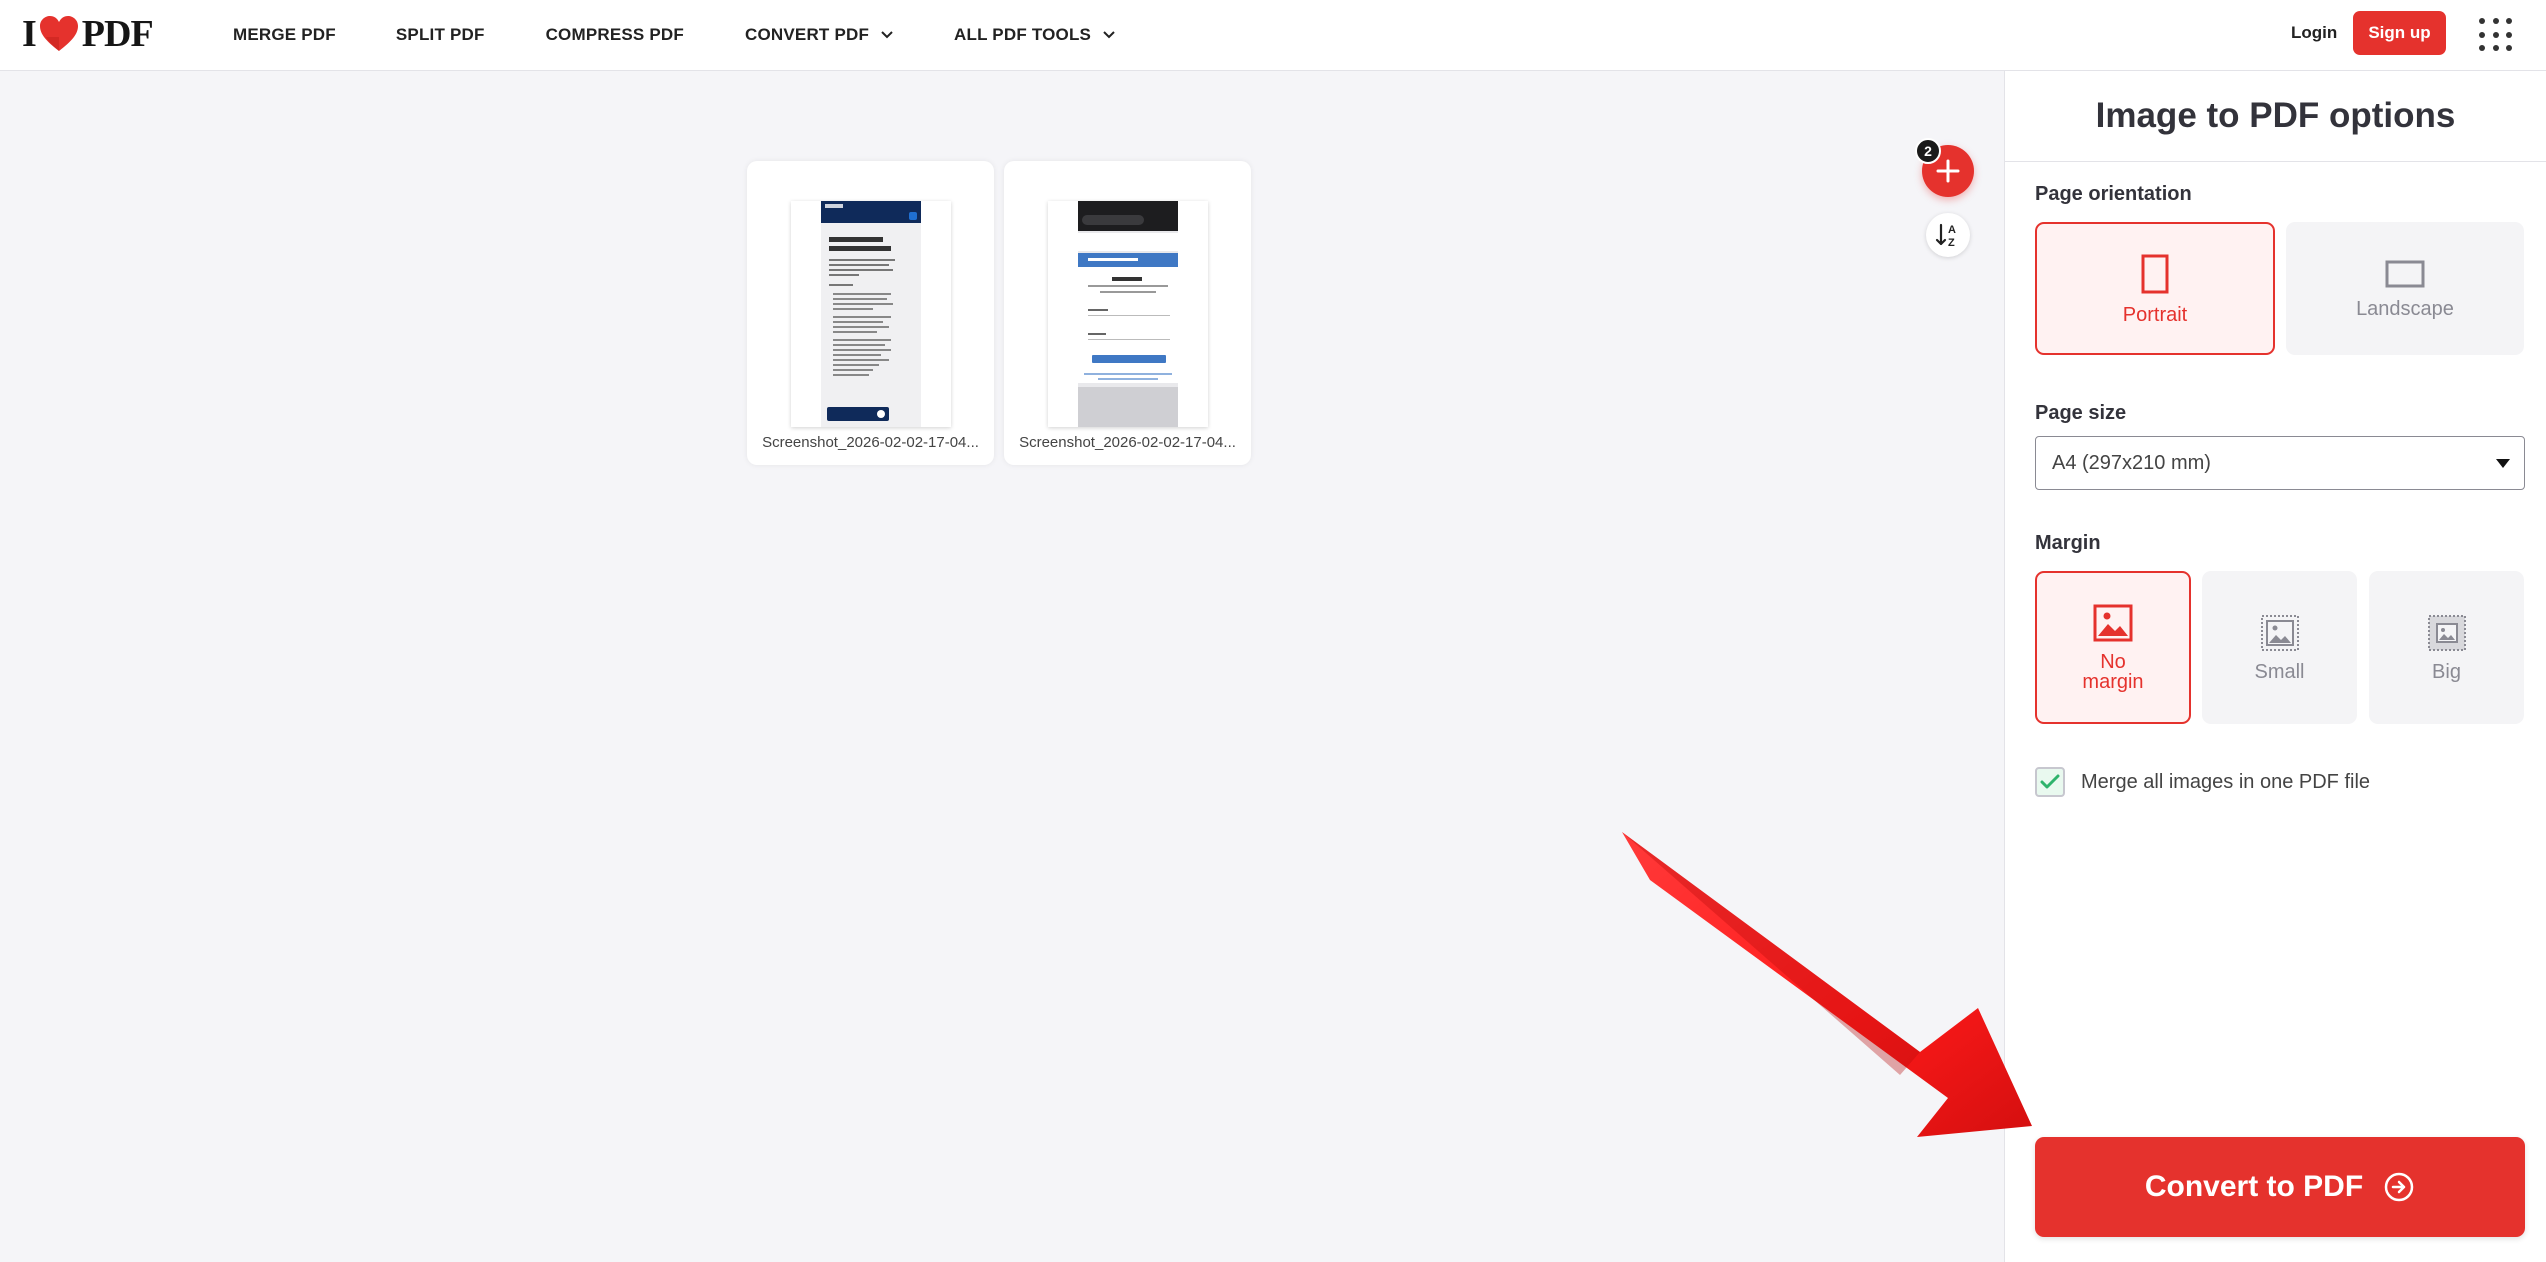 The width and height of the screenshot is (2546, 1262). I want to click on svg-text: Z, so click(1951, 243).